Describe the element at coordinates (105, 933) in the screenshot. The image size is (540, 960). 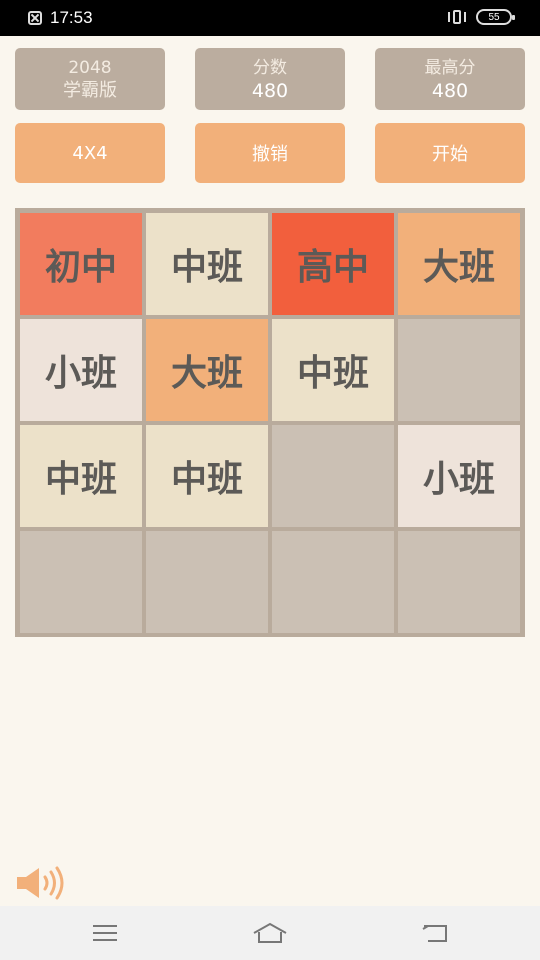
I see `menu-icon` at that location.